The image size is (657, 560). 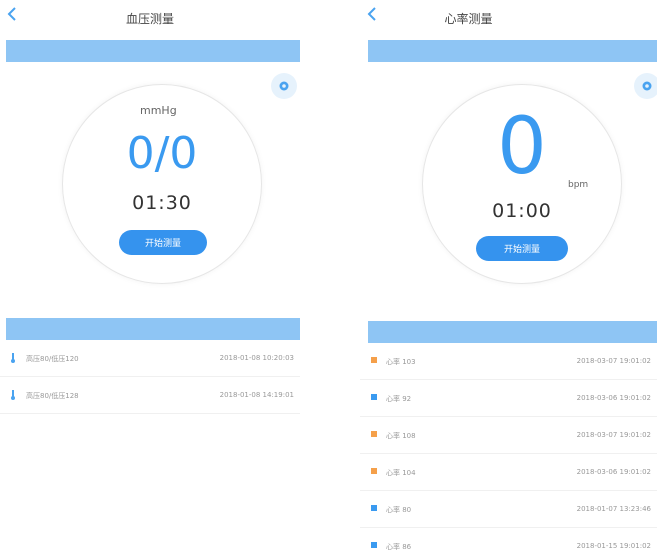 What do you see at coordinates (508, 544) in the screenshot?
I see `record-row: 心率 86 2018-01-15 19:01:02` at bounding box center [508, 544].